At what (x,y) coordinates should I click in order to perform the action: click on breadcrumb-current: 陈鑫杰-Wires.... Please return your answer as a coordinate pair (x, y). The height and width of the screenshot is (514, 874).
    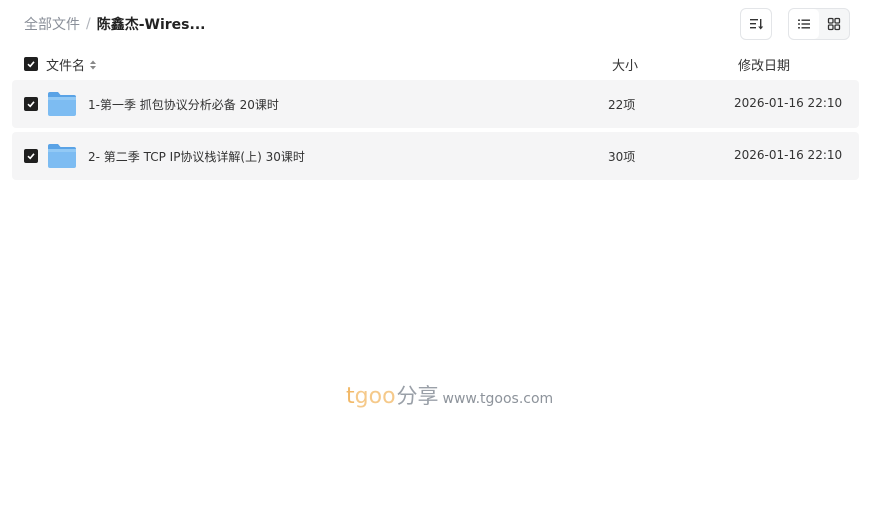
    Looking at the image, I should click on (151, 25).